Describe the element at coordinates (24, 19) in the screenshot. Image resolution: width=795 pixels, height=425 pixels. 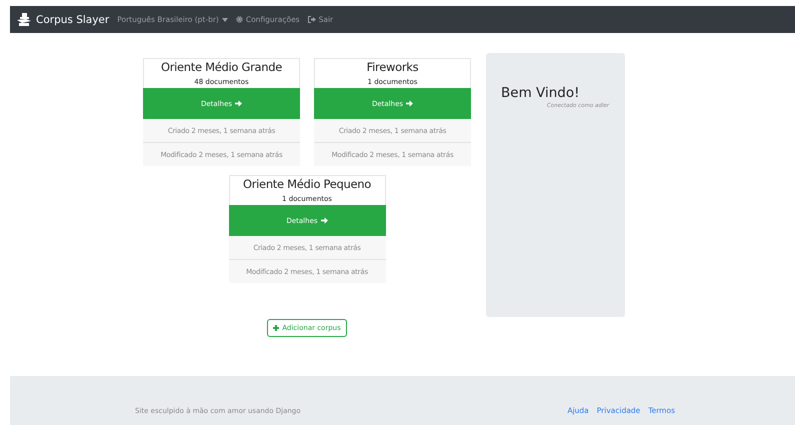
I see `logo-icon` at that location.